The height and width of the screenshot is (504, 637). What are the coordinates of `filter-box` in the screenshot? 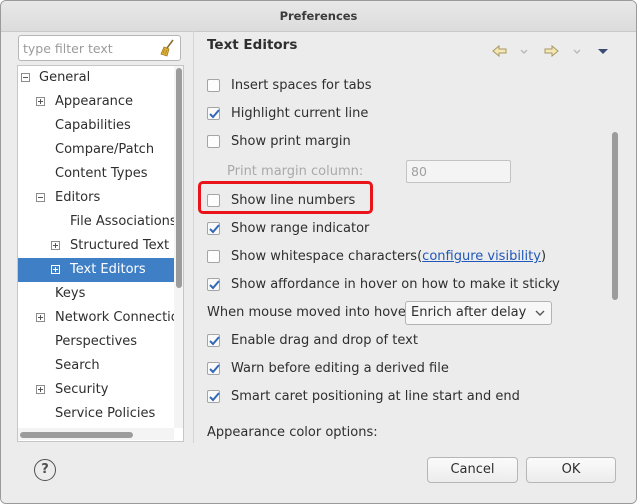 It's located at (99, 48).